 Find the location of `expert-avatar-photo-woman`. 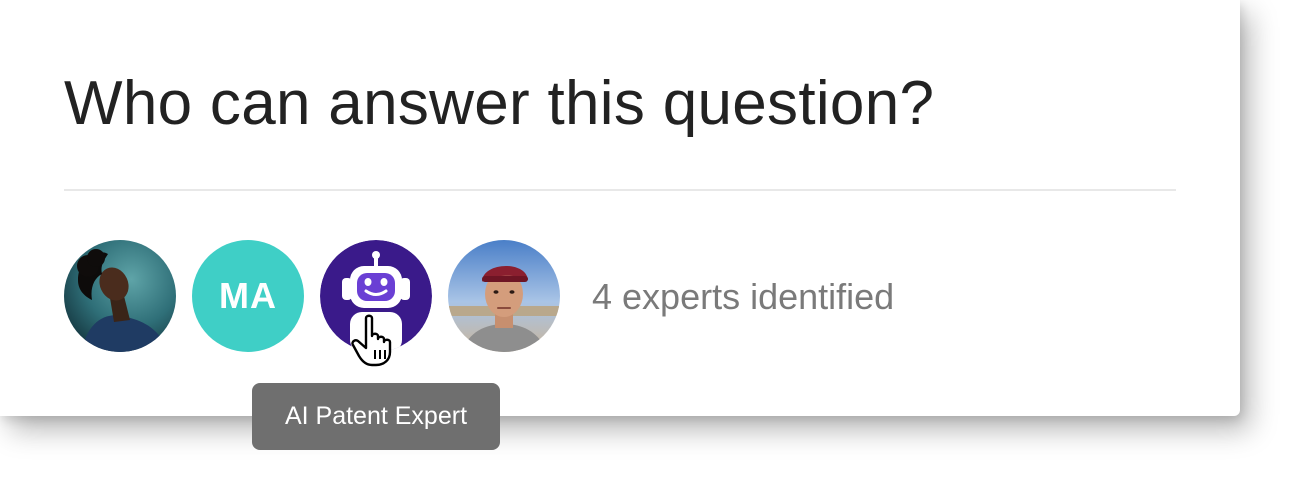

expert-avatar-photo-woman is located at coordinates (120, 296).